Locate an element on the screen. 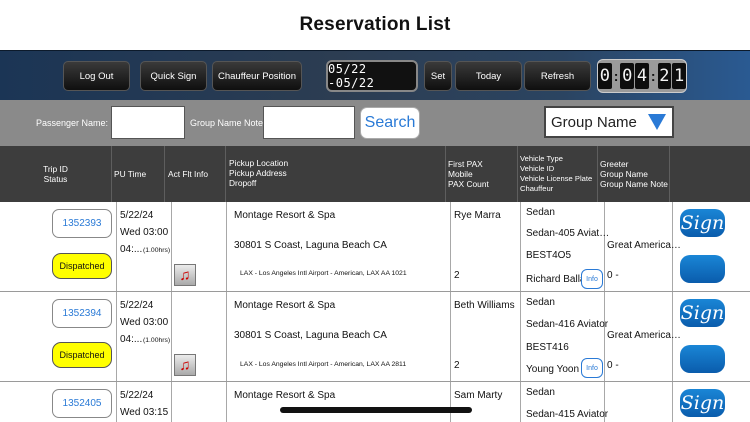 The width and height of the screenshot is (750, 422). pickup-address: 30801 S Coast, Laguna Beach CA is located at coordinates (310, 245).